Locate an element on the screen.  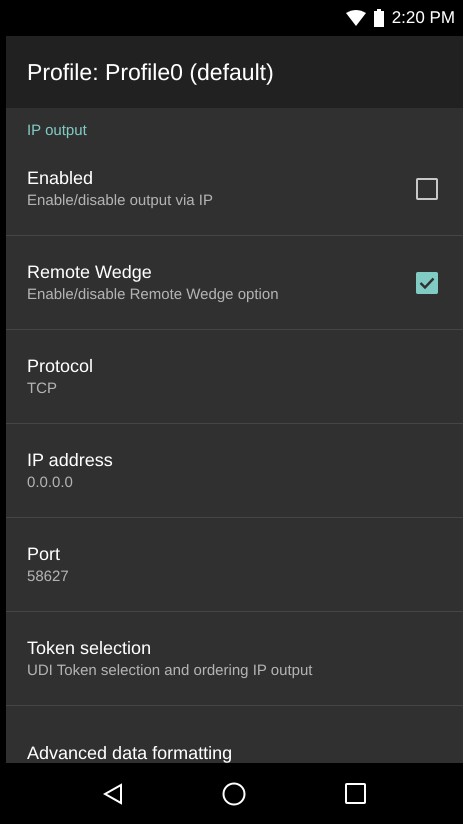
preference-summary: 0.0.0.0 is located at coordinates (50, 482).